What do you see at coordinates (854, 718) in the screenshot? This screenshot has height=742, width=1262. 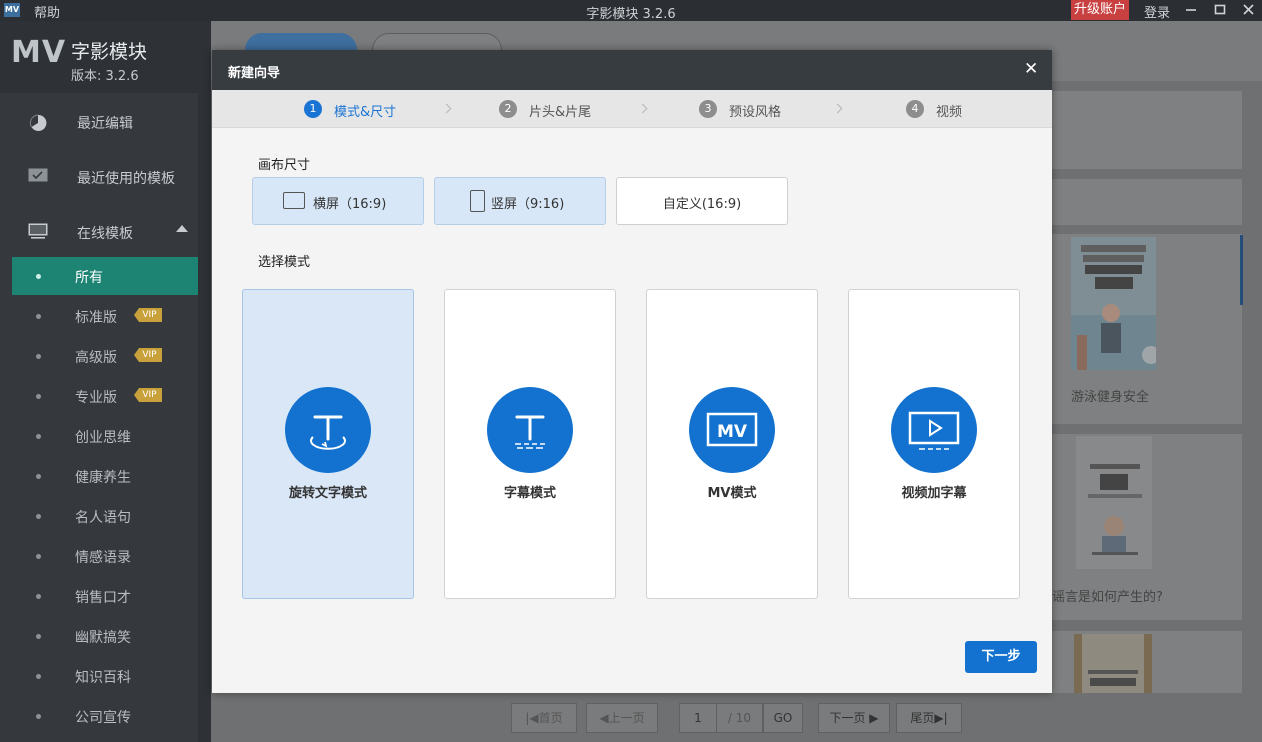 I see `next-page-button: 下一页 ▶` at bounding box center [854, 718].